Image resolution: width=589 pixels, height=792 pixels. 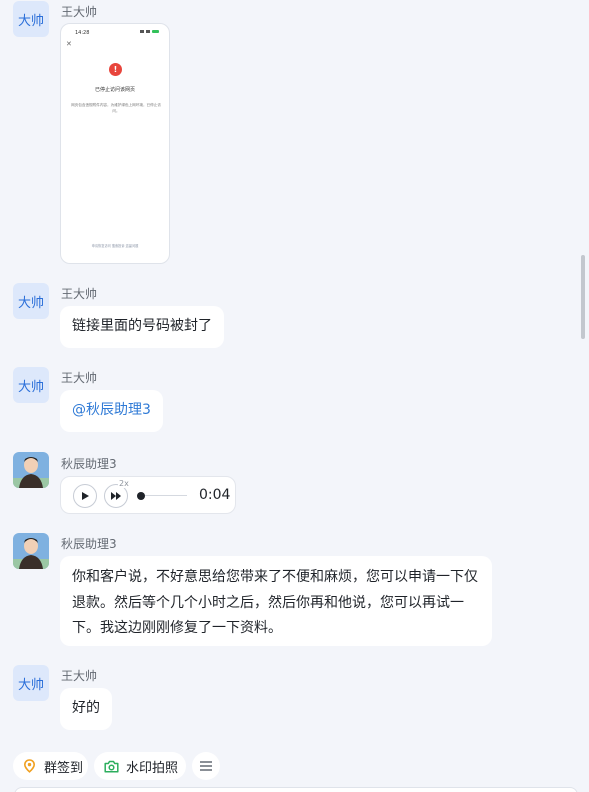 I want to click on location-pin-icon, so click(x=29, y=766).